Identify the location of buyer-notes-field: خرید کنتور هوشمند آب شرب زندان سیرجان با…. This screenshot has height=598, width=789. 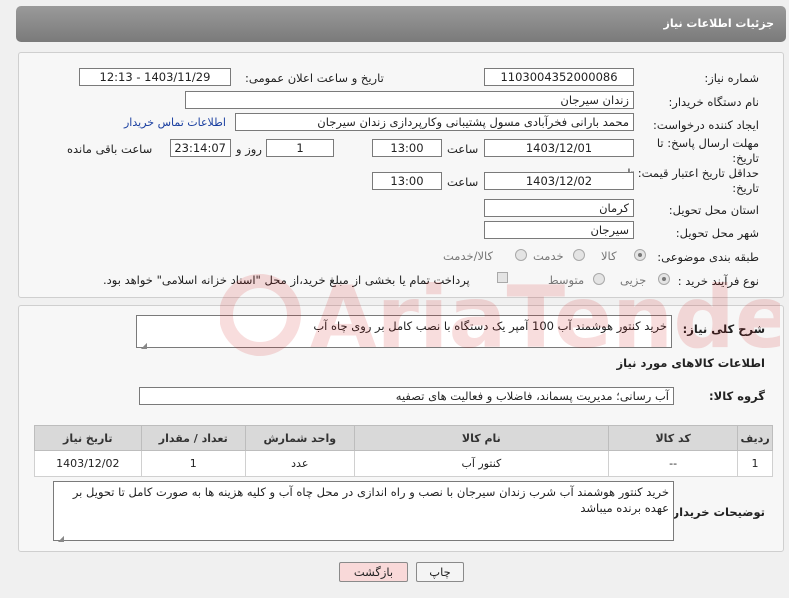
(363, 512).